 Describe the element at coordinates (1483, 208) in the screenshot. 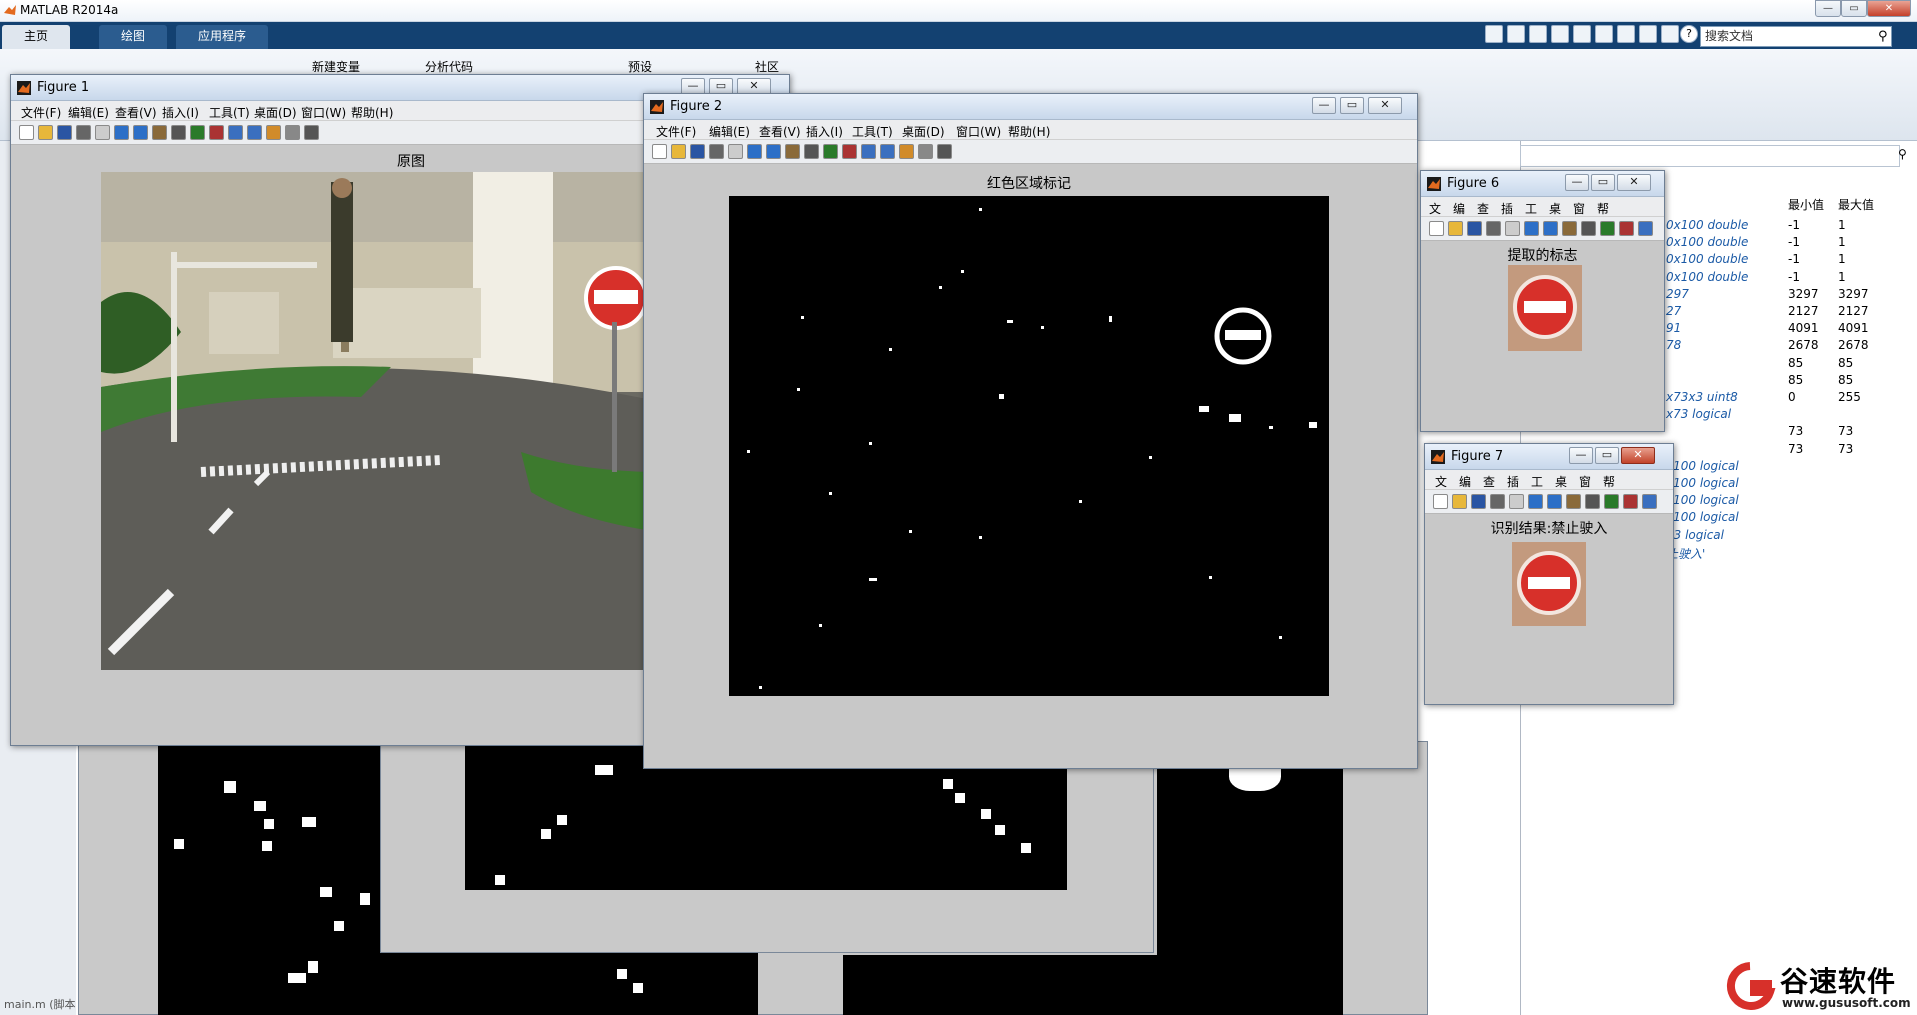

I see `menu-item: 查` at that location.